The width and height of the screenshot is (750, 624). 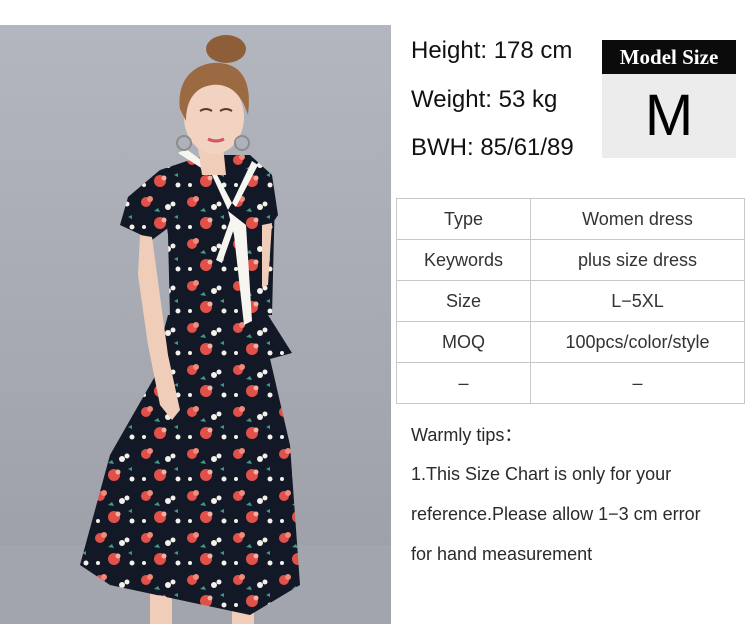 I want to click on spec-key: MOQ, so click(x=463, y=342).